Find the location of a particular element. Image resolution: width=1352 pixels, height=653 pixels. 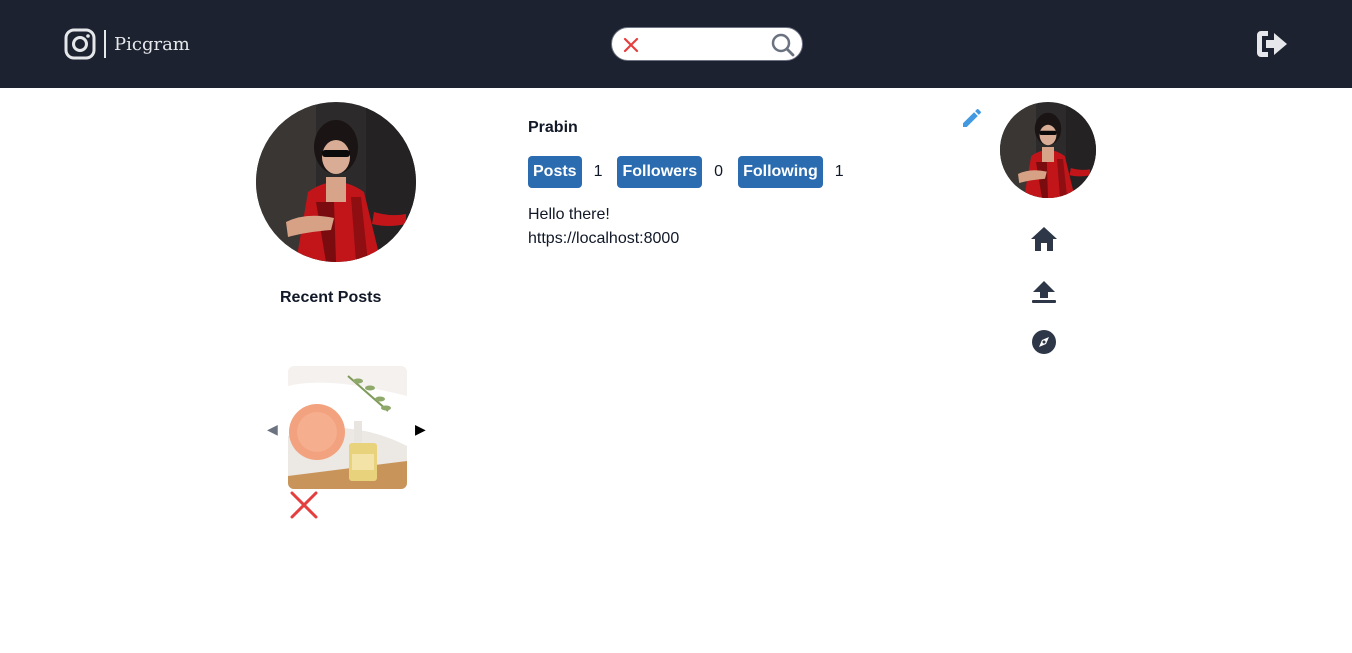

post-image is located at coordinates (347, 427).